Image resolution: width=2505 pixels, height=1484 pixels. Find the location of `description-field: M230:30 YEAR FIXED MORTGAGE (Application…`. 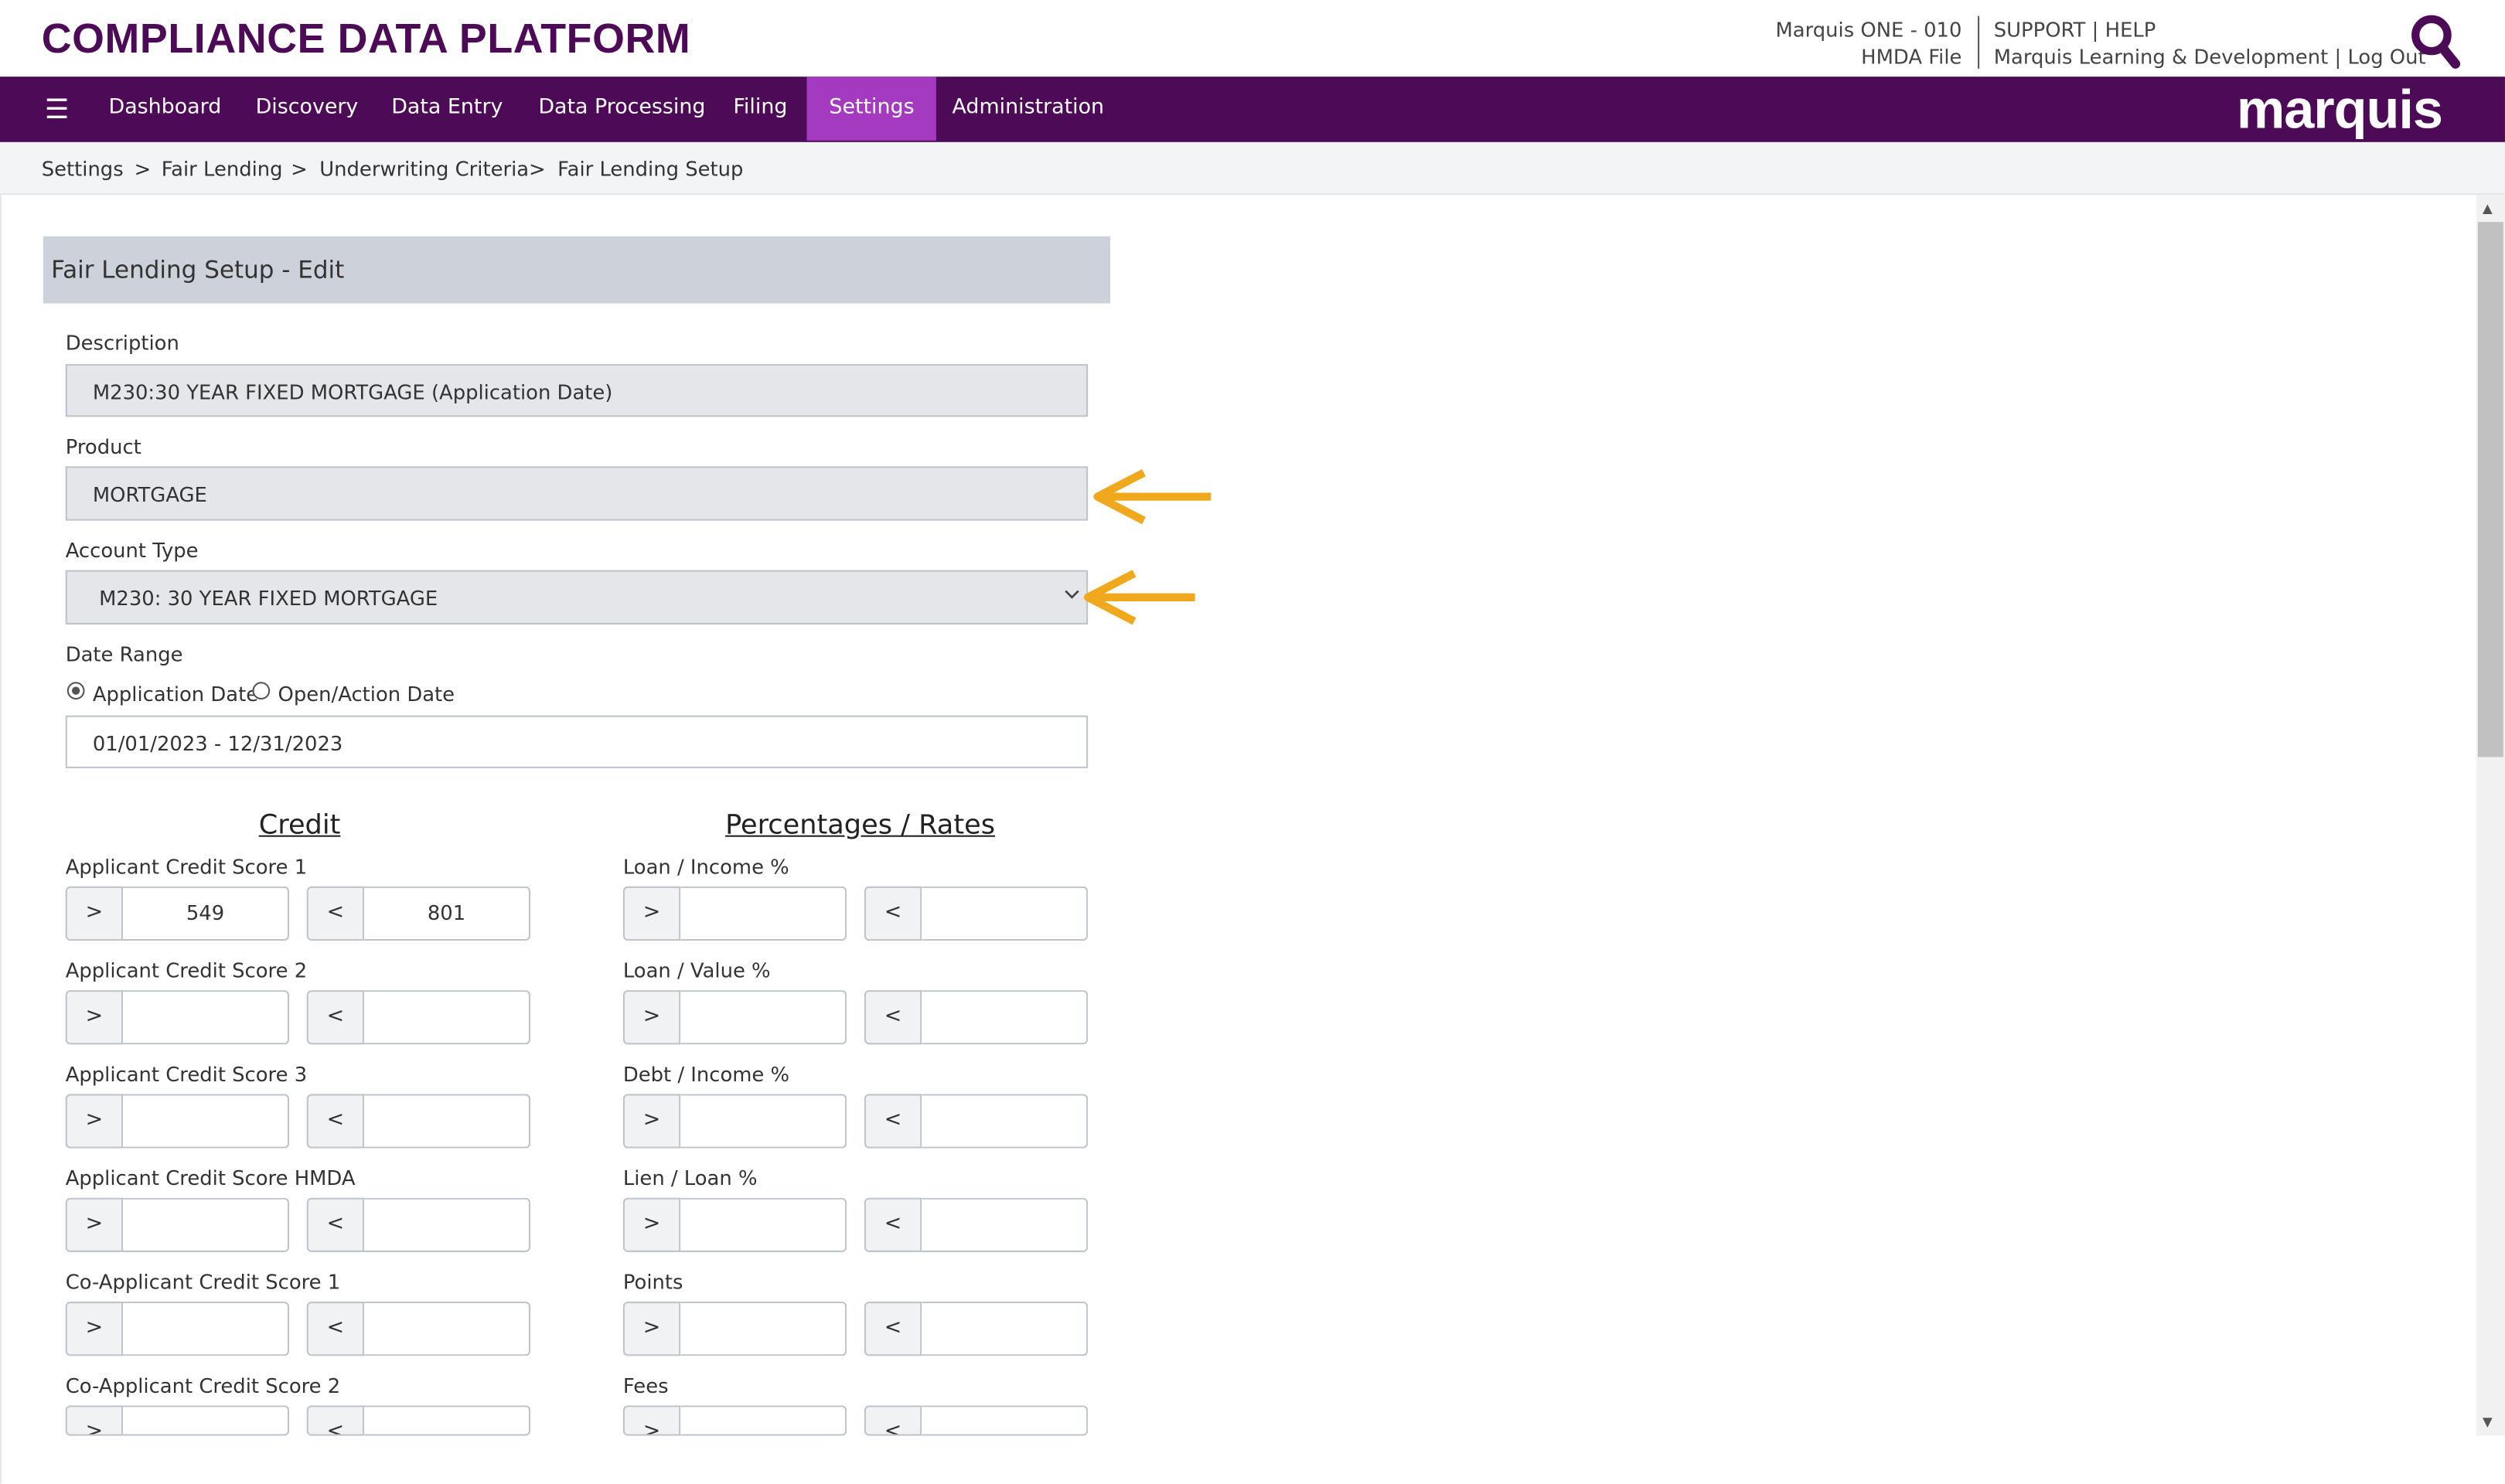

description-field: M230:30 YEAR FIXED MORTGAGE (Application… is located at coordinates (577, 390).